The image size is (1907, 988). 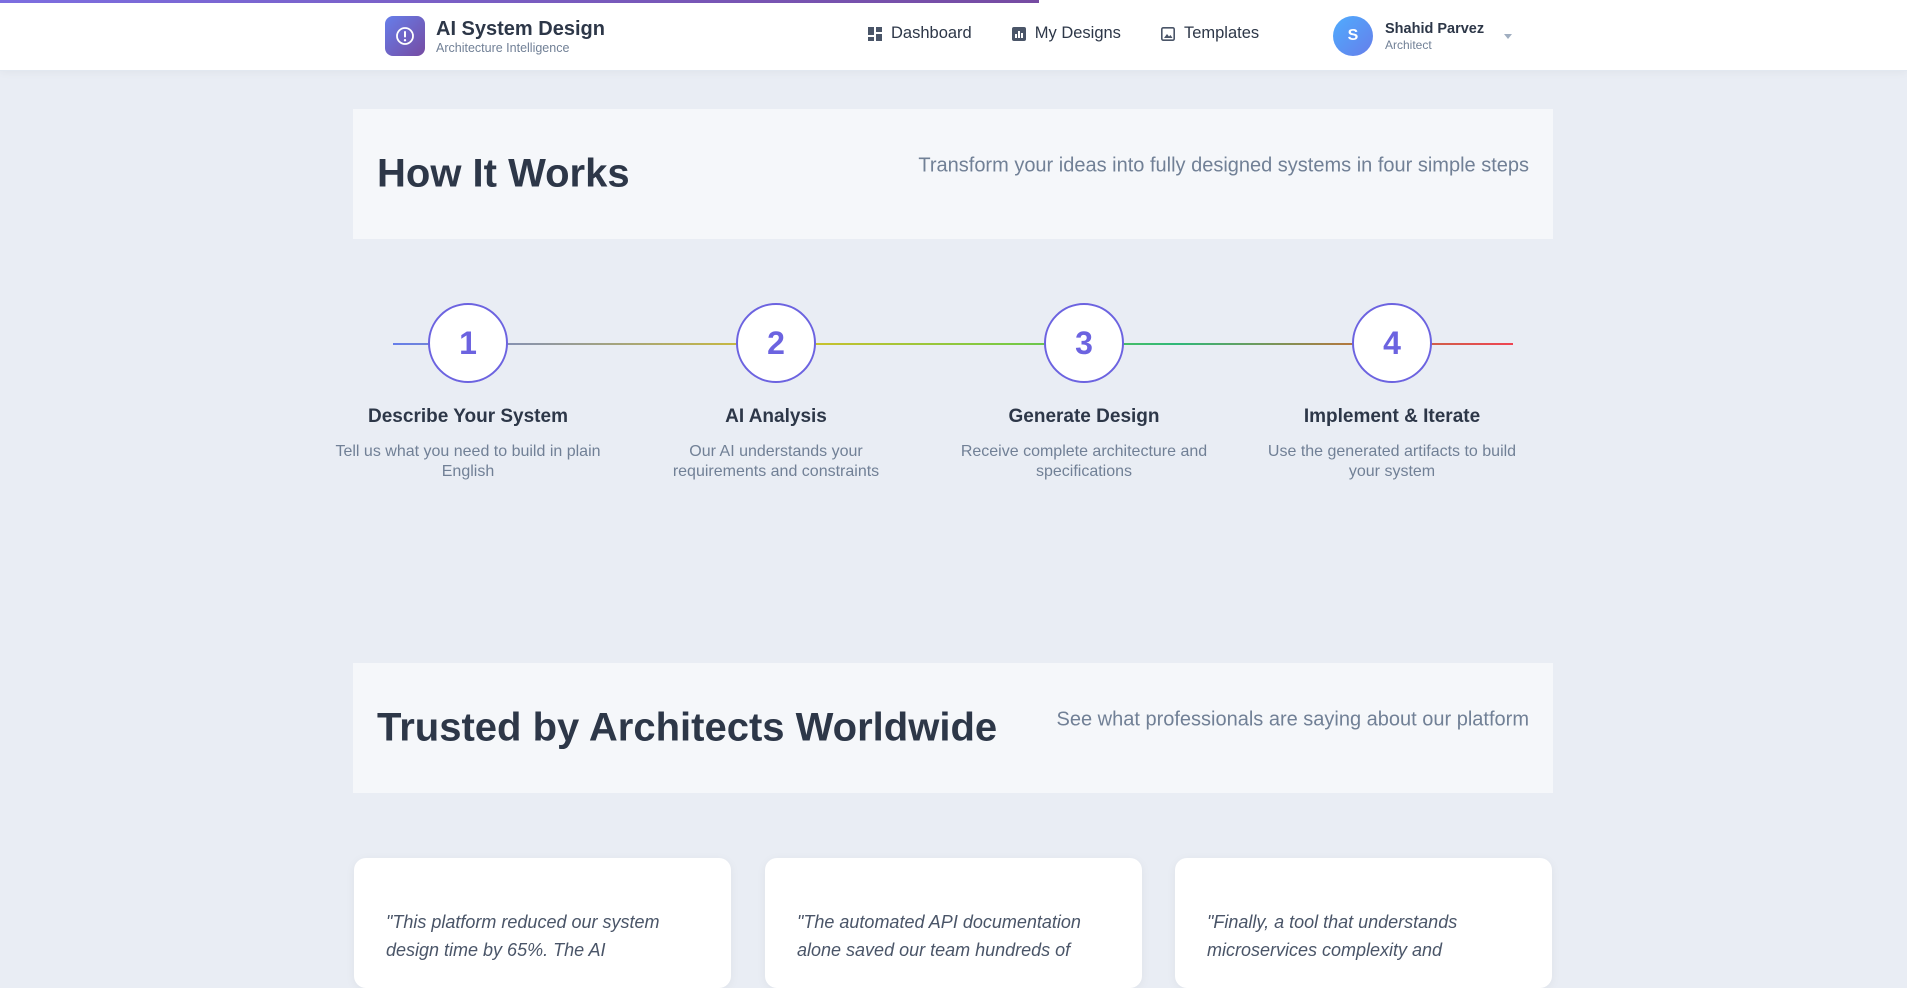 I want to click on step-title: AI Analysis, so click(x=776, y=416).